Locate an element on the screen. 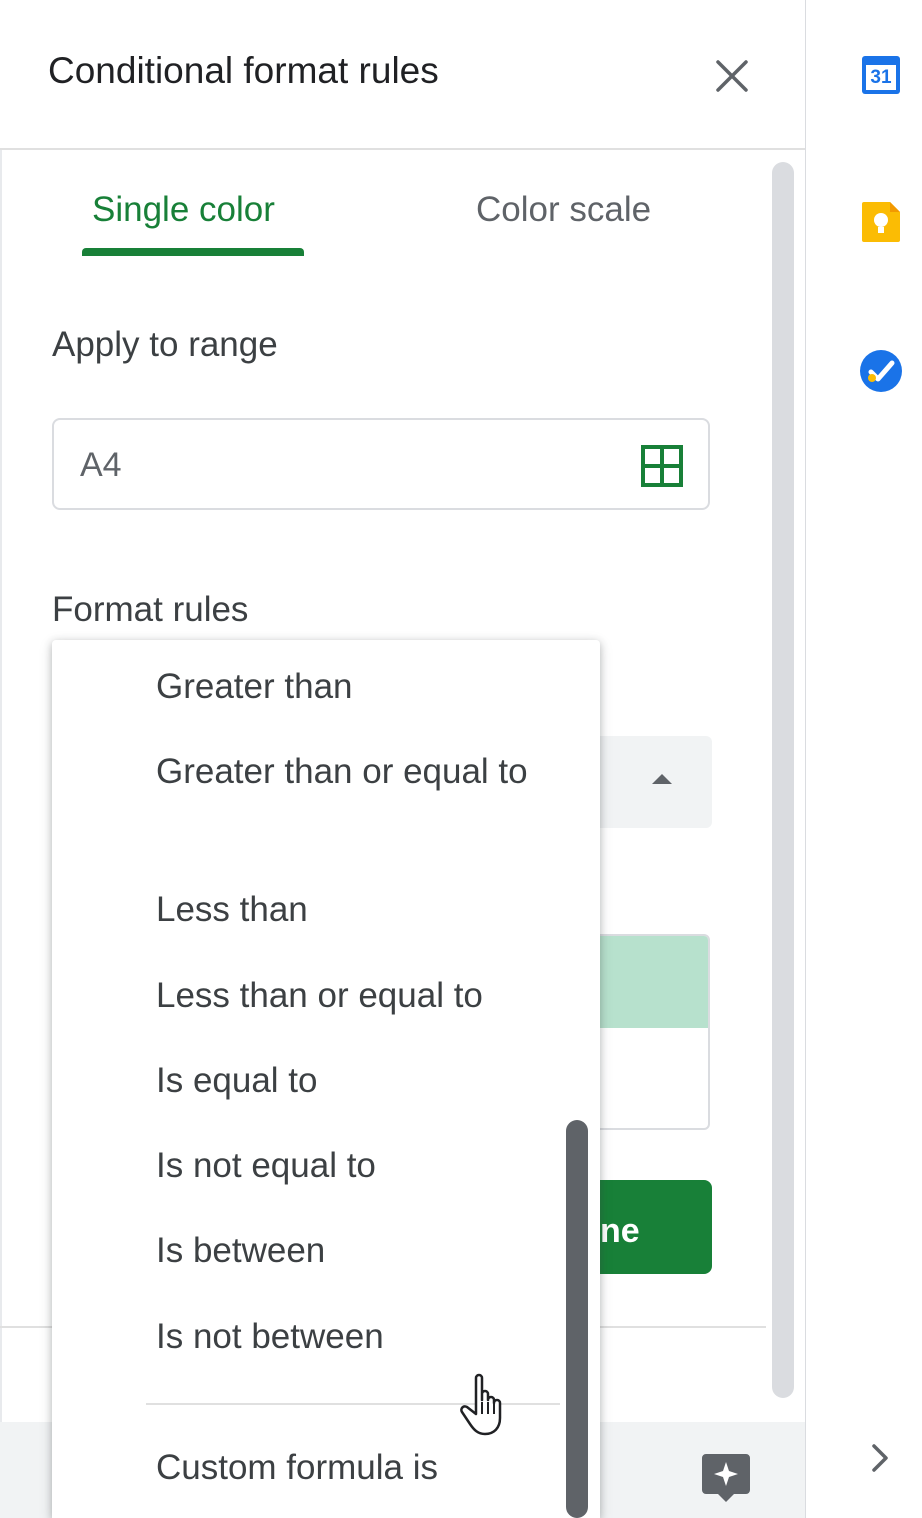 The image size is (922, 1518). close-icon is located at coordinates (732, 76).